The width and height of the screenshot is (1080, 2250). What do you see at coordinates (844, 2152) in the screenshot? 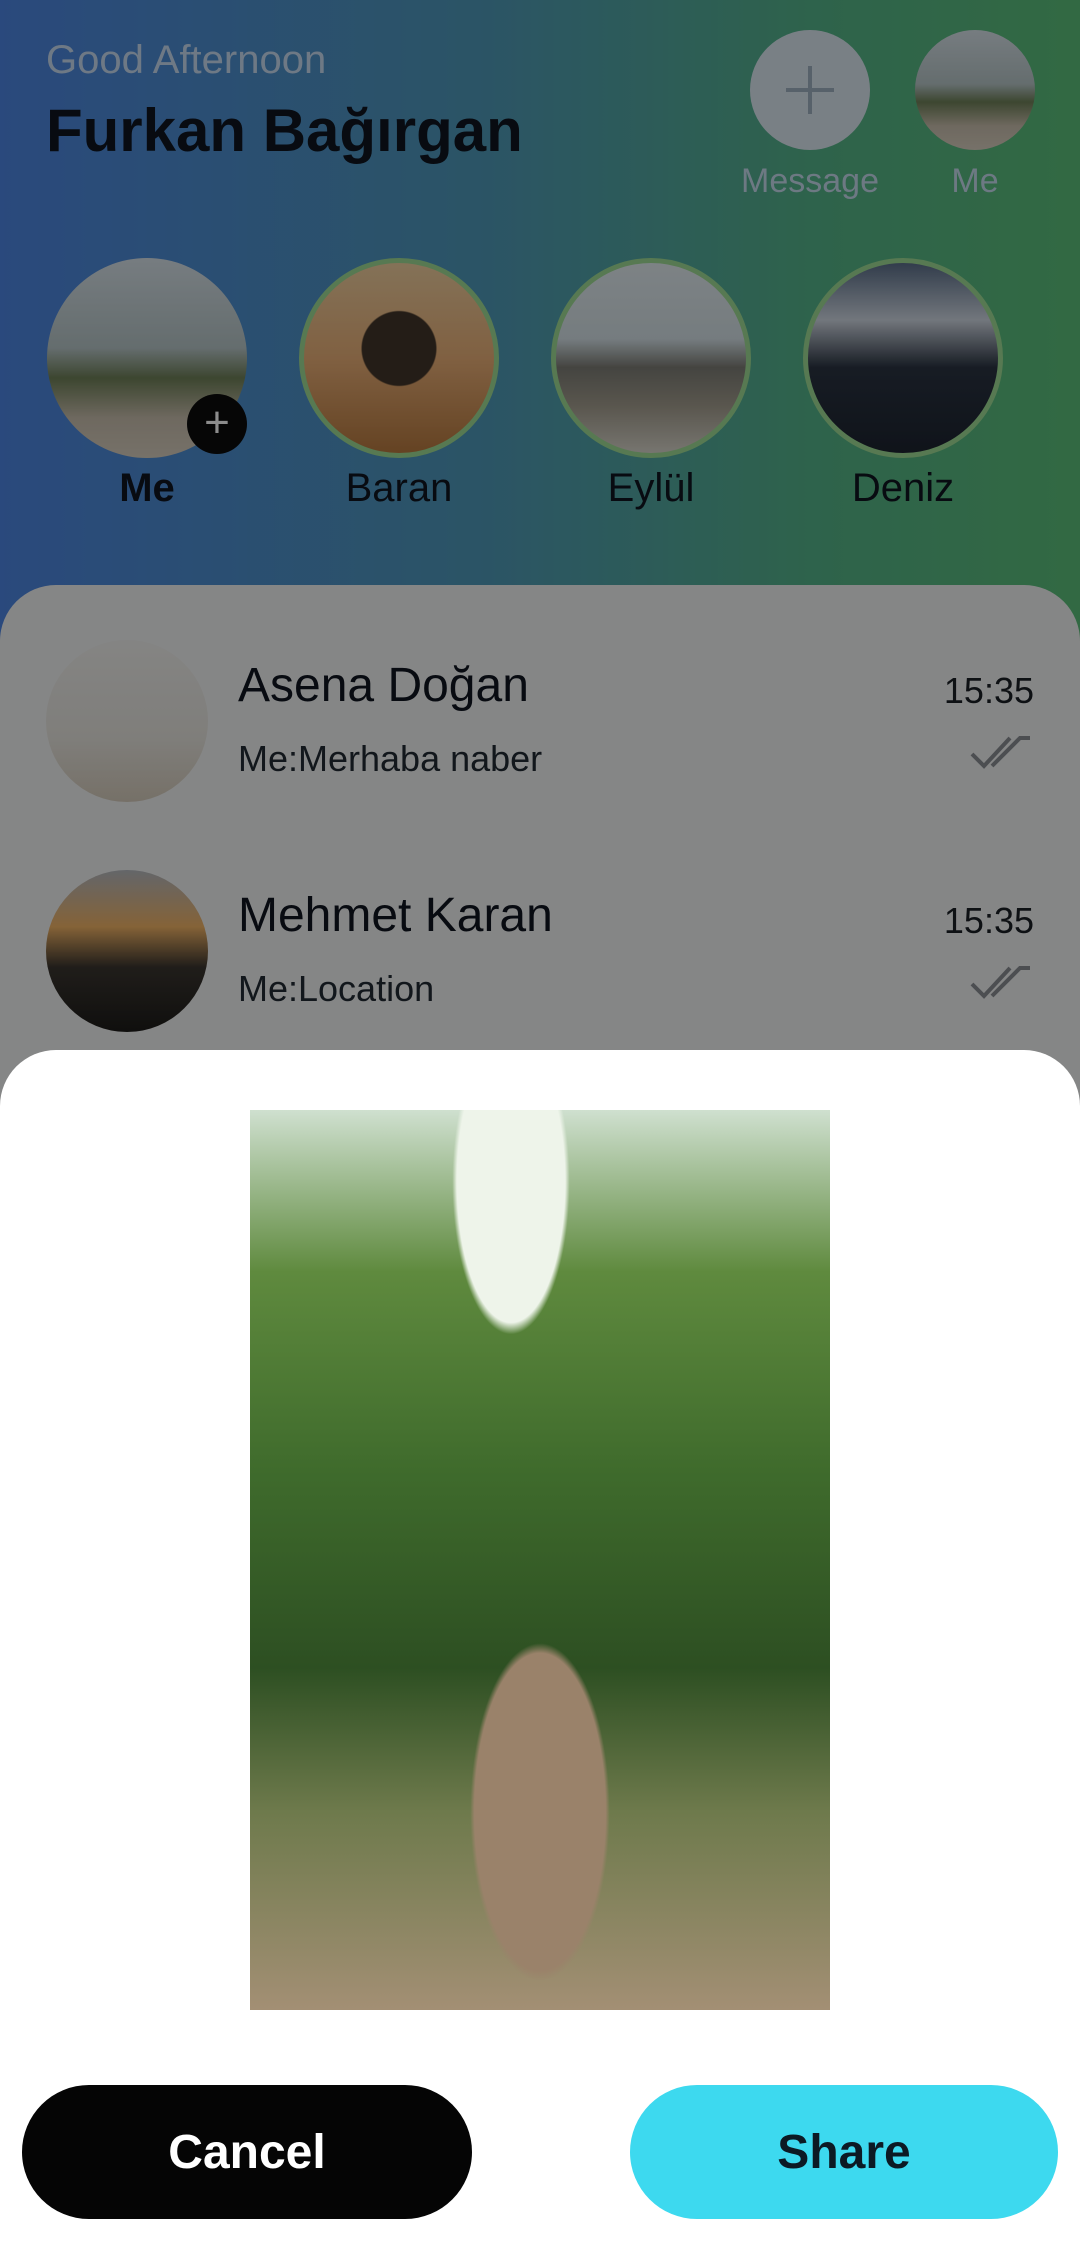
I see `share-button: Share` at bounding box center [844, 2152].